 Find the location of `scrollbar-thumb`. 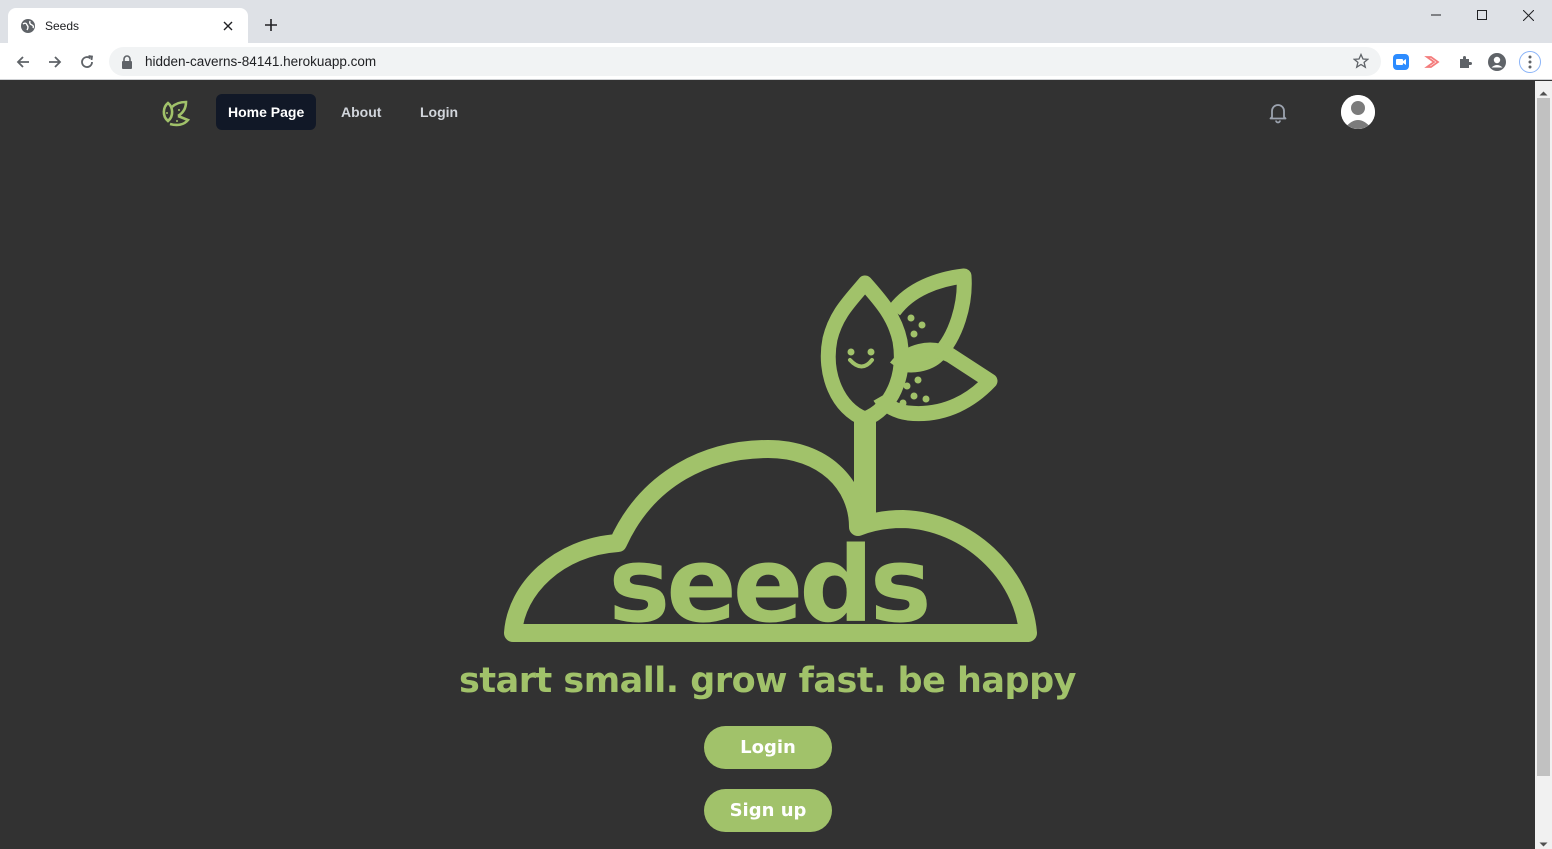

scrollbar-thumb is located at coordinates (1543, 437).